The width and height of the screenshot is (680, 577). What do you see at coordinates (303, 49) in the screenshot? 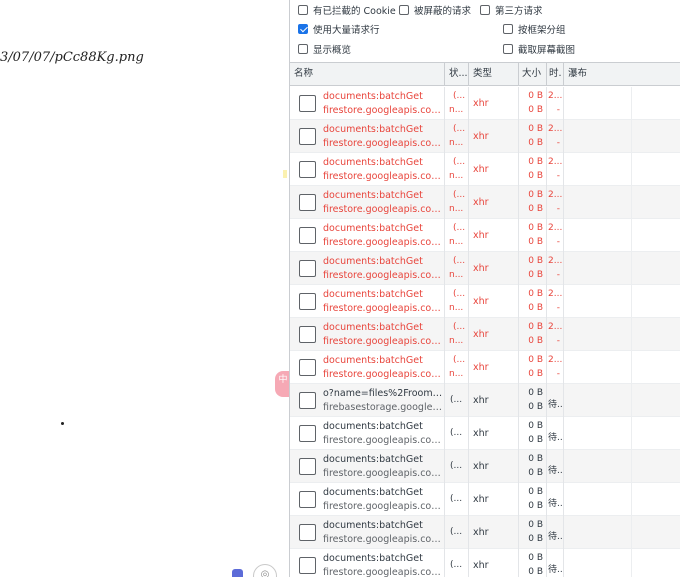
I see `overview-checkbox` at bounding box center [303, 49].